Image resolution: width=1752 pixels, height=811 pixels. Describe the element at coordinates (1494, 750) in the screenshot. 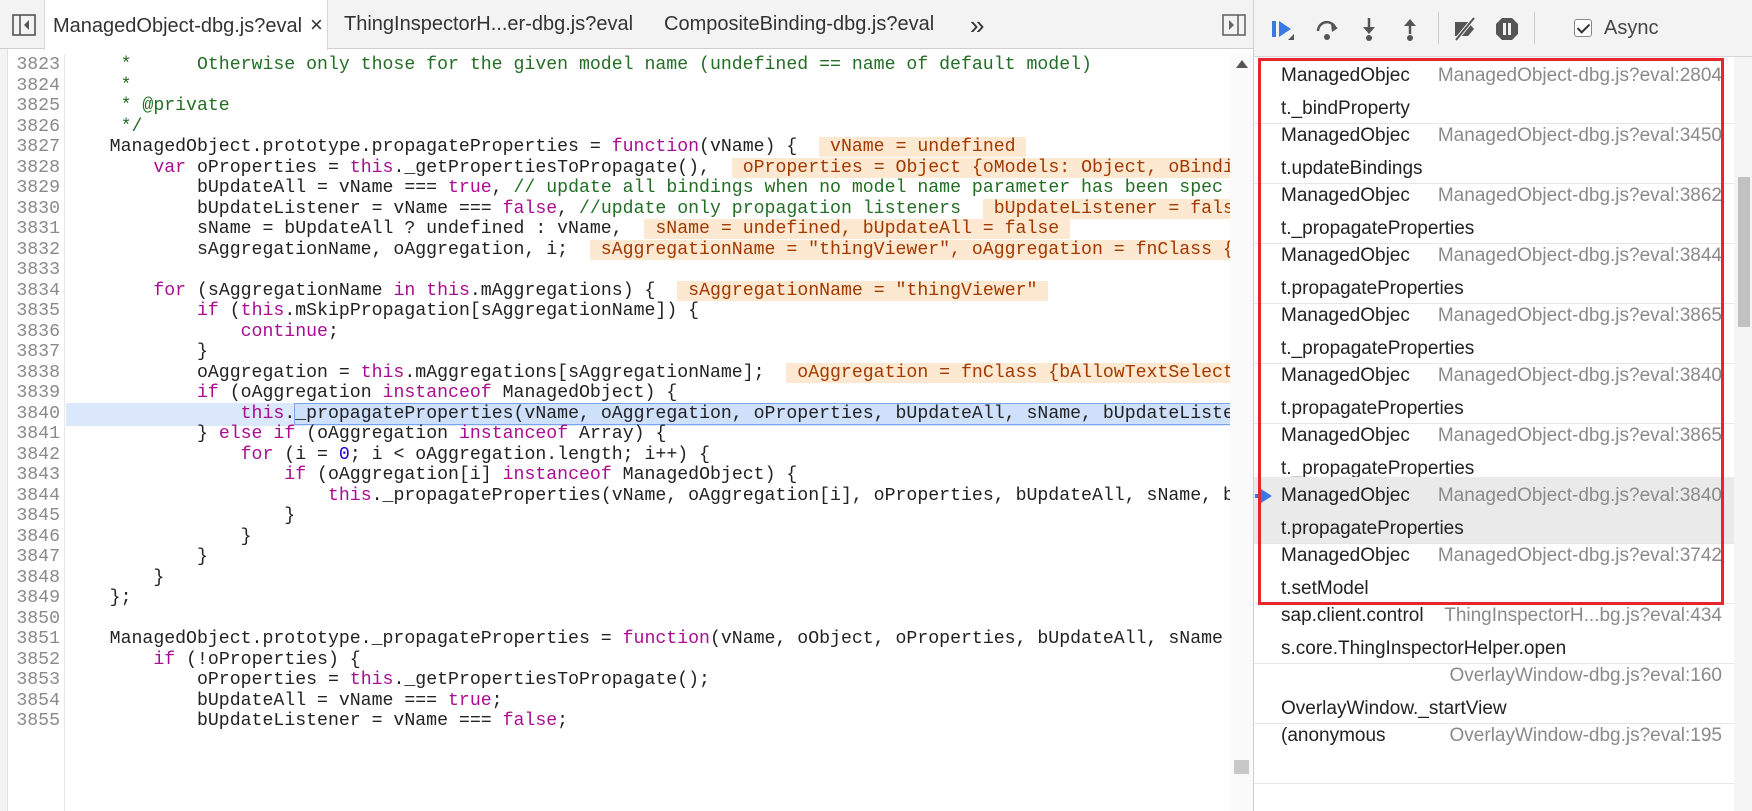

I see `call-frame: (anonymous OverlayWindow-dbg.js?eval:195` at that location.